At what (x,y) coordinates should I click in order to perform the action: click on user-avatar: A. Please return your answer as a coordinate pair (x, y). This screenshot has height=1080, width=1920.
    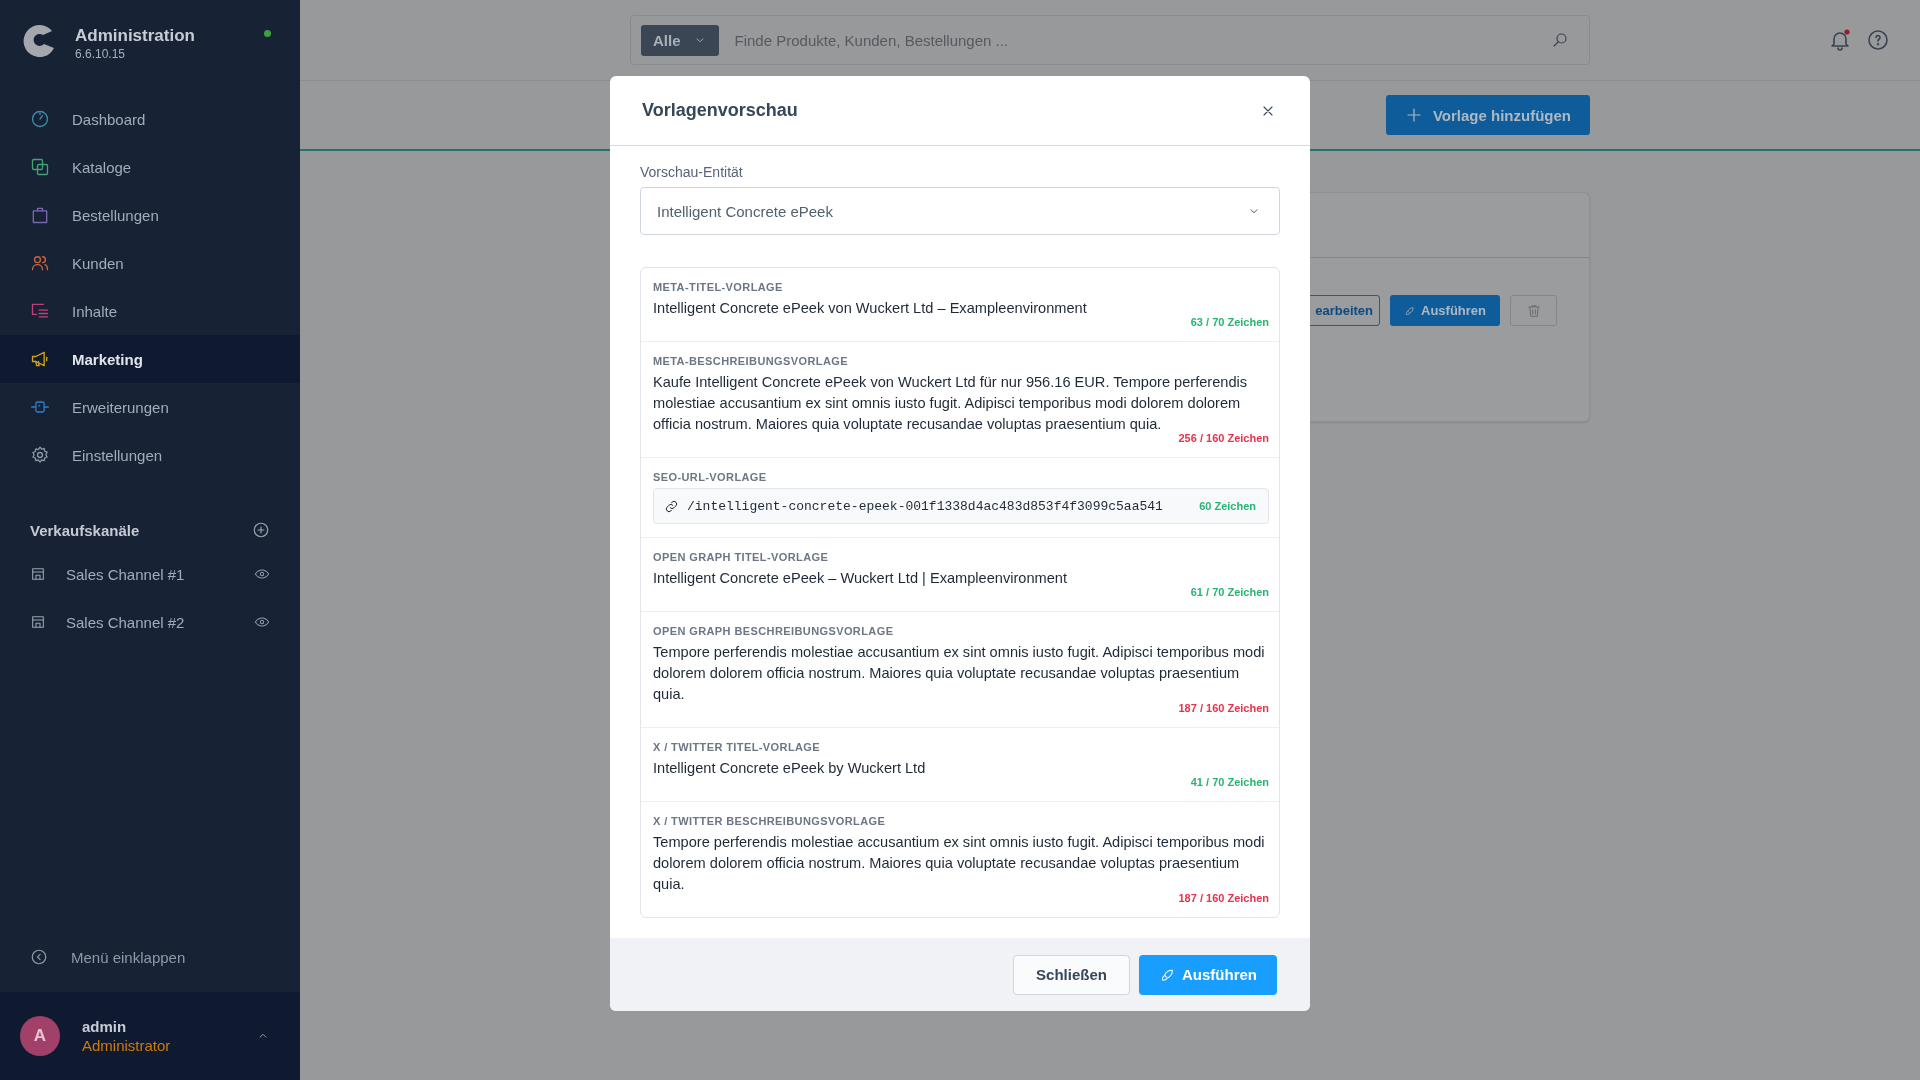
    Looking at the image, I should click on (40, 1036).